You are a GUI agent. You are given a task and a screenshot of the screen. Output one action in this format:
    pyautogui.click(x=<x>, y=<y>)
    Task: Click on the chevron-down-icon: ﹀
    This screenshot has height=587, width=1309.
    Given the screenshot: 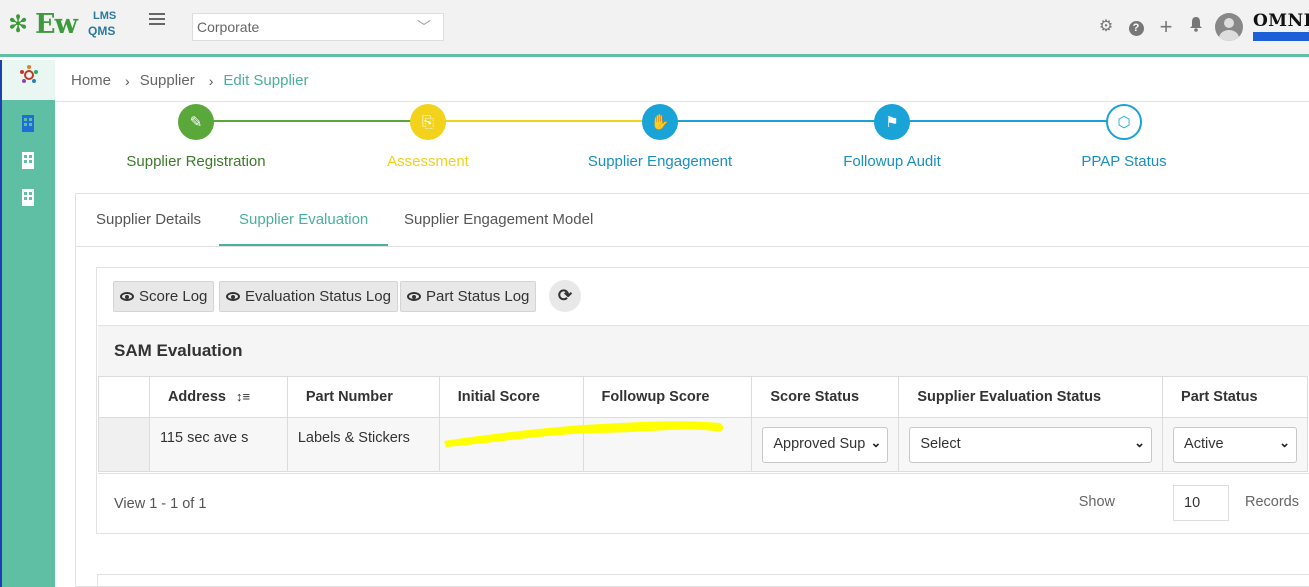 What is the action you would take?
    pyautogui.click(x=424, y=27)
    